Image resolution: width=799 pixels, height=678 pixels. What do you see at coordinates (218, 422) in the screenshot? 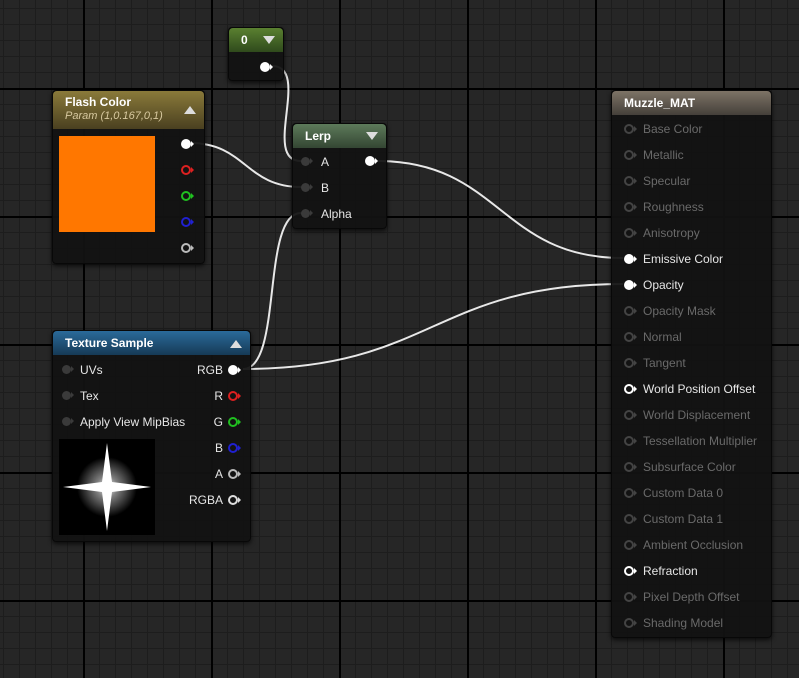
I see `texture-output-label-g: G` at bounding box center [218, 422].